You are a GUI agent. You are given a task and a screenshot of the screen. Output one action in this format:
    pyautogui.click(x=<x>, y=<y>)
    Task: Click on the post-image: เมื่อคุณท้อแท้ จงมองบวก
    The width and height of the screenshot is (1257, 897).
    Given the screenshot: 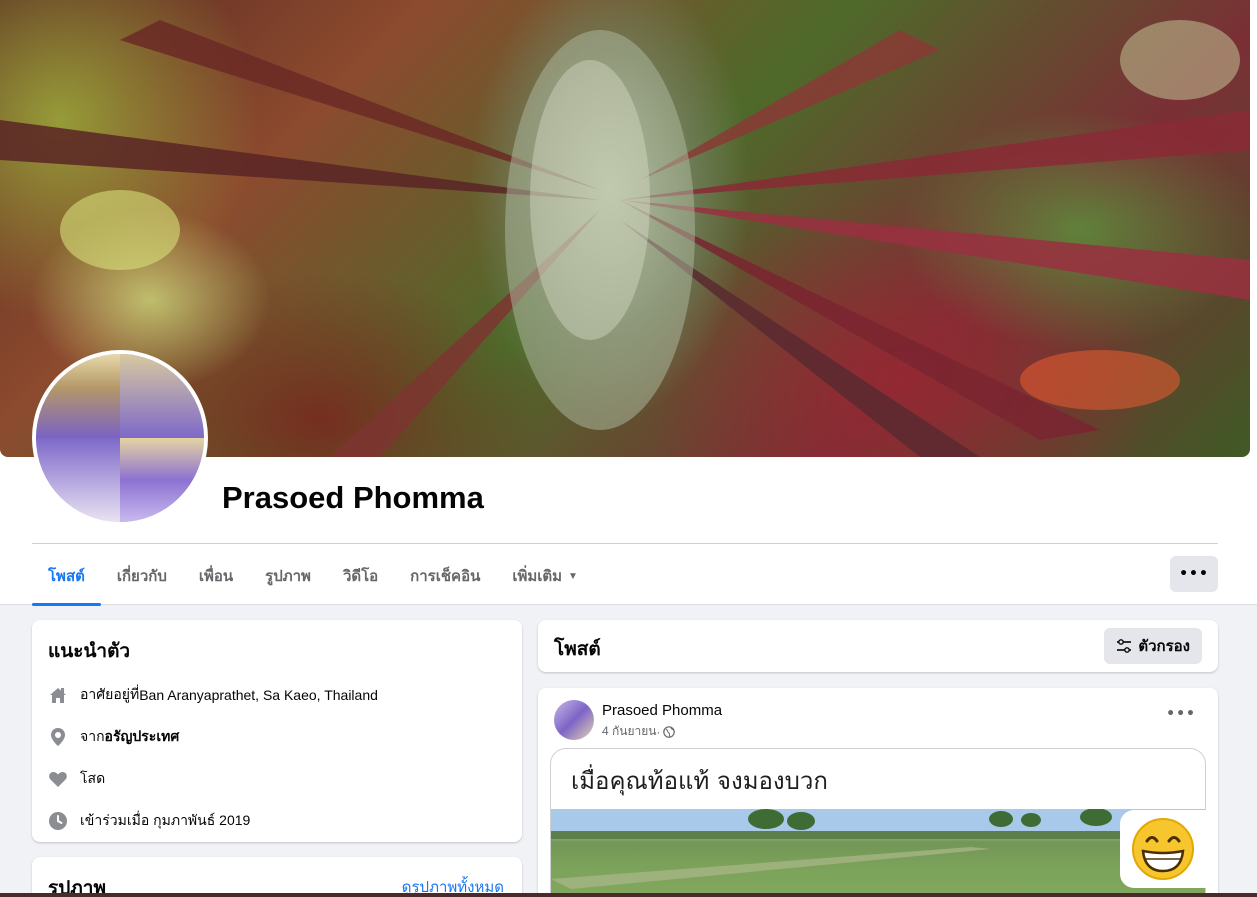 What is the action you would take?
    pyautogui.click(x=878, y=822)
    